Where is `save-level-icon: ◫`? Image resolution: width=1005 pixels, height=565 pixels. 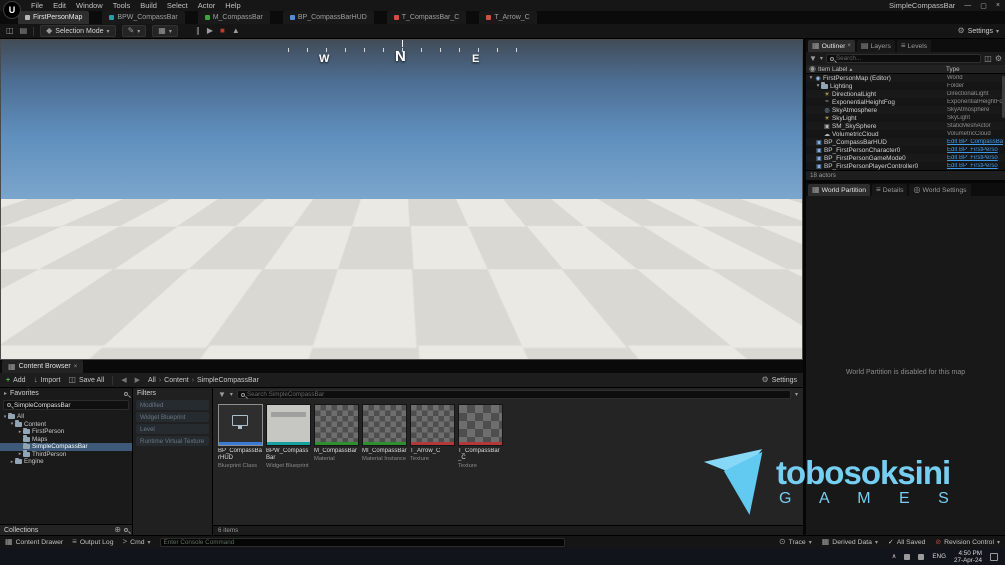
save-level-icon: ◫ is located at coordinates (10, 31).